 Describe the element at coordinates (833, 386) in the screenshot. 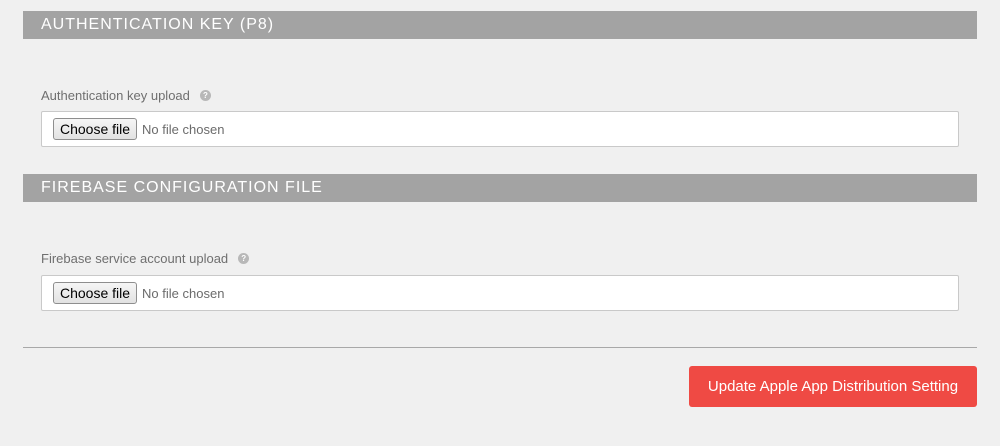

I see `update-settings-button: Update Apple App Distribution Setting` at that location.